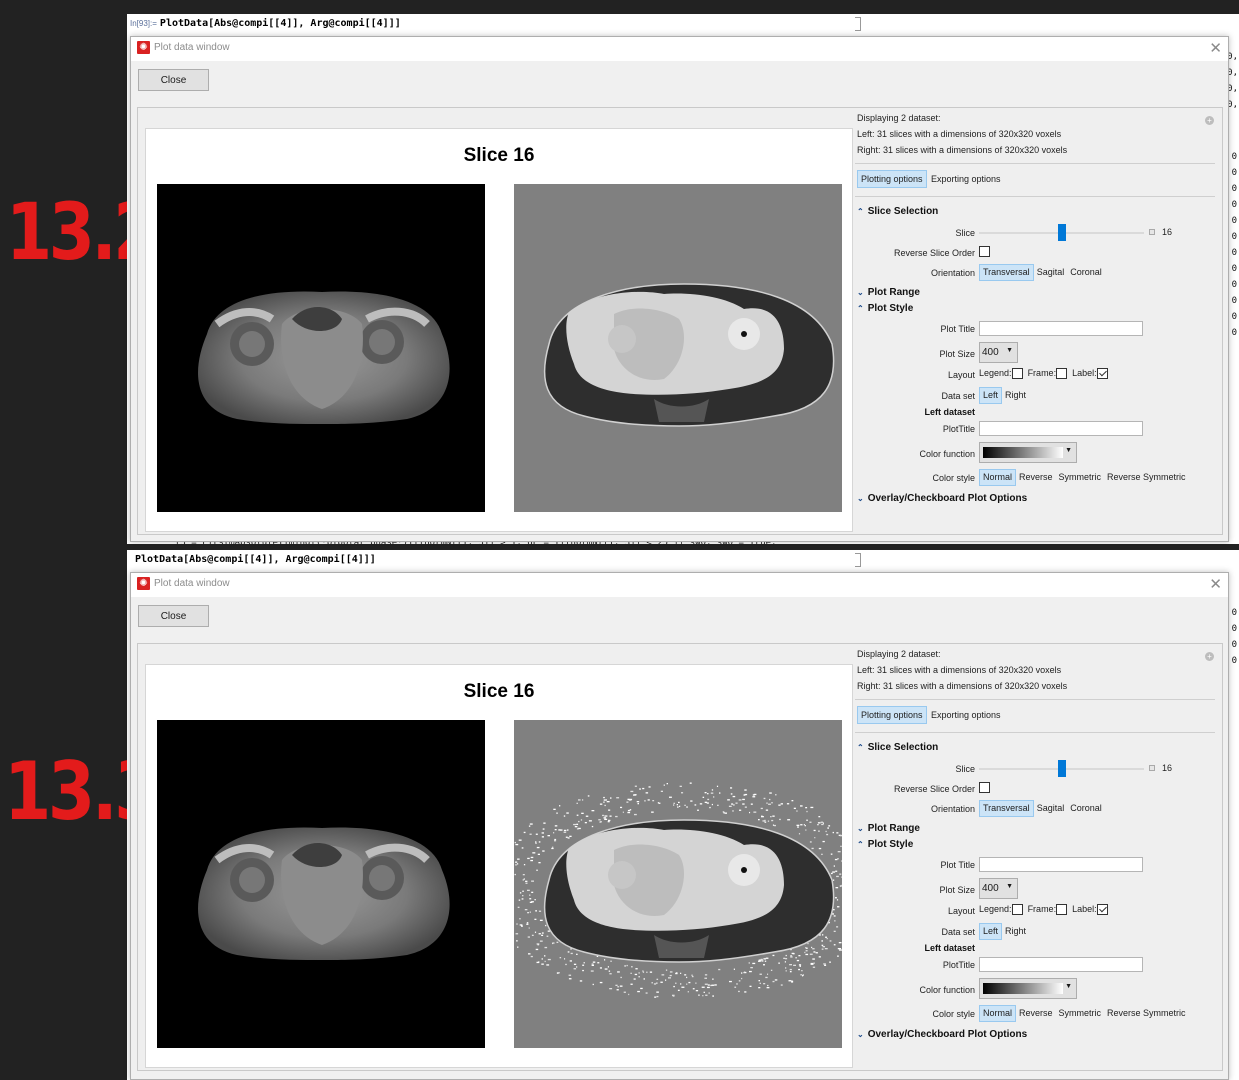 This screenshot has height=1080, width=1239. I want to click on label-label: Label:, so click(1084, 909).